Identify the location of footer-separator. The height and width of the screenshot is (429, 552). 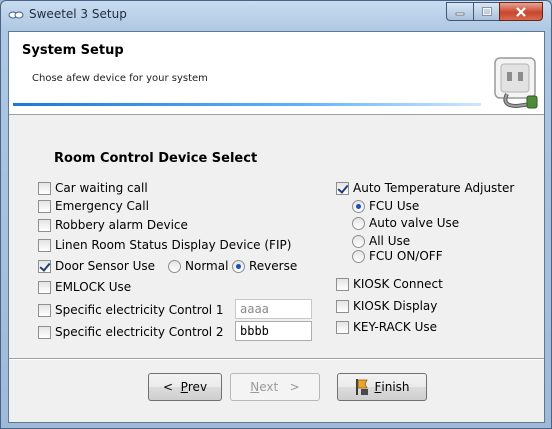
(276, 359).